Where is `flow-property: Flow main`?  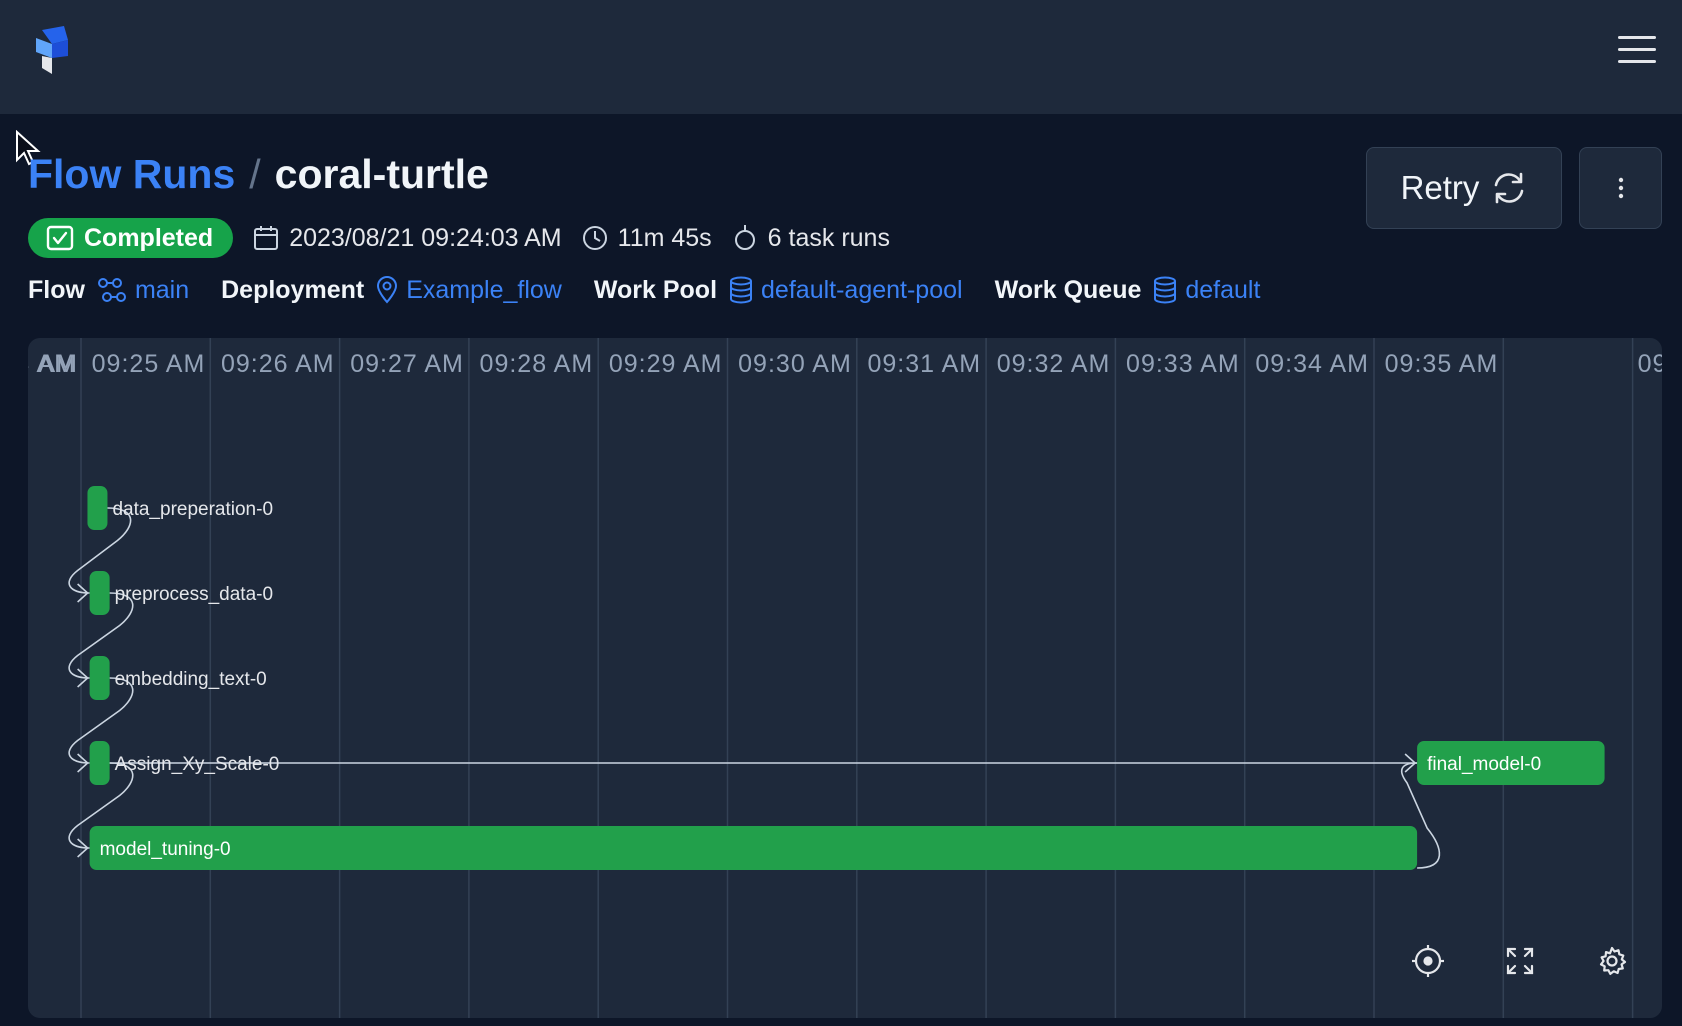 flow-property: Flow main is located at coordinates (108, 290).